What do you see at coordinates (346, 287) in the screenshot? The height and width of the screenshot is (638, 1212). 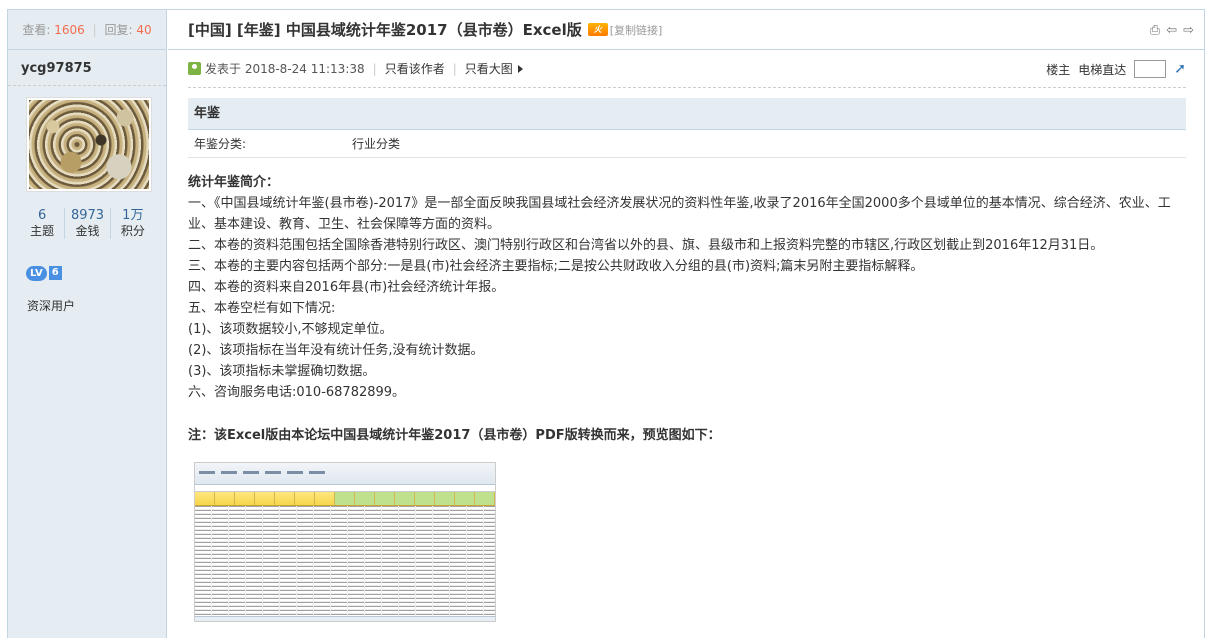 I see `content-line: 四、本卷的资料来自2016年县(市)社会经济统计年报。` at bounding box center [346, 287].